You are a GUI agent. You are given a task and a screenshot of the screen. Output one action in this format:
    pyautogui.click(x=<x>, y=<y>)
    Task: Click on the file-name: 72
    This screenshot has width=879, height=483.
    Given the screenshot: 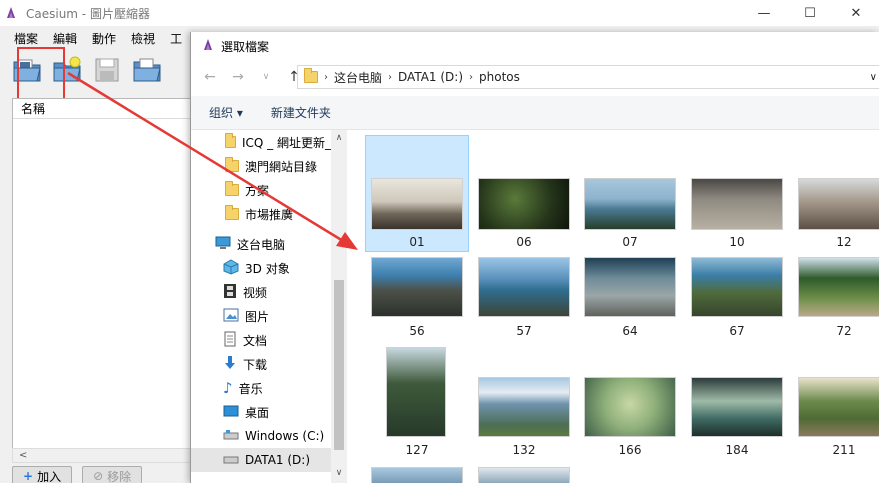 What is the action you would take?
    pyautogui.click(x=844, y=331)
    